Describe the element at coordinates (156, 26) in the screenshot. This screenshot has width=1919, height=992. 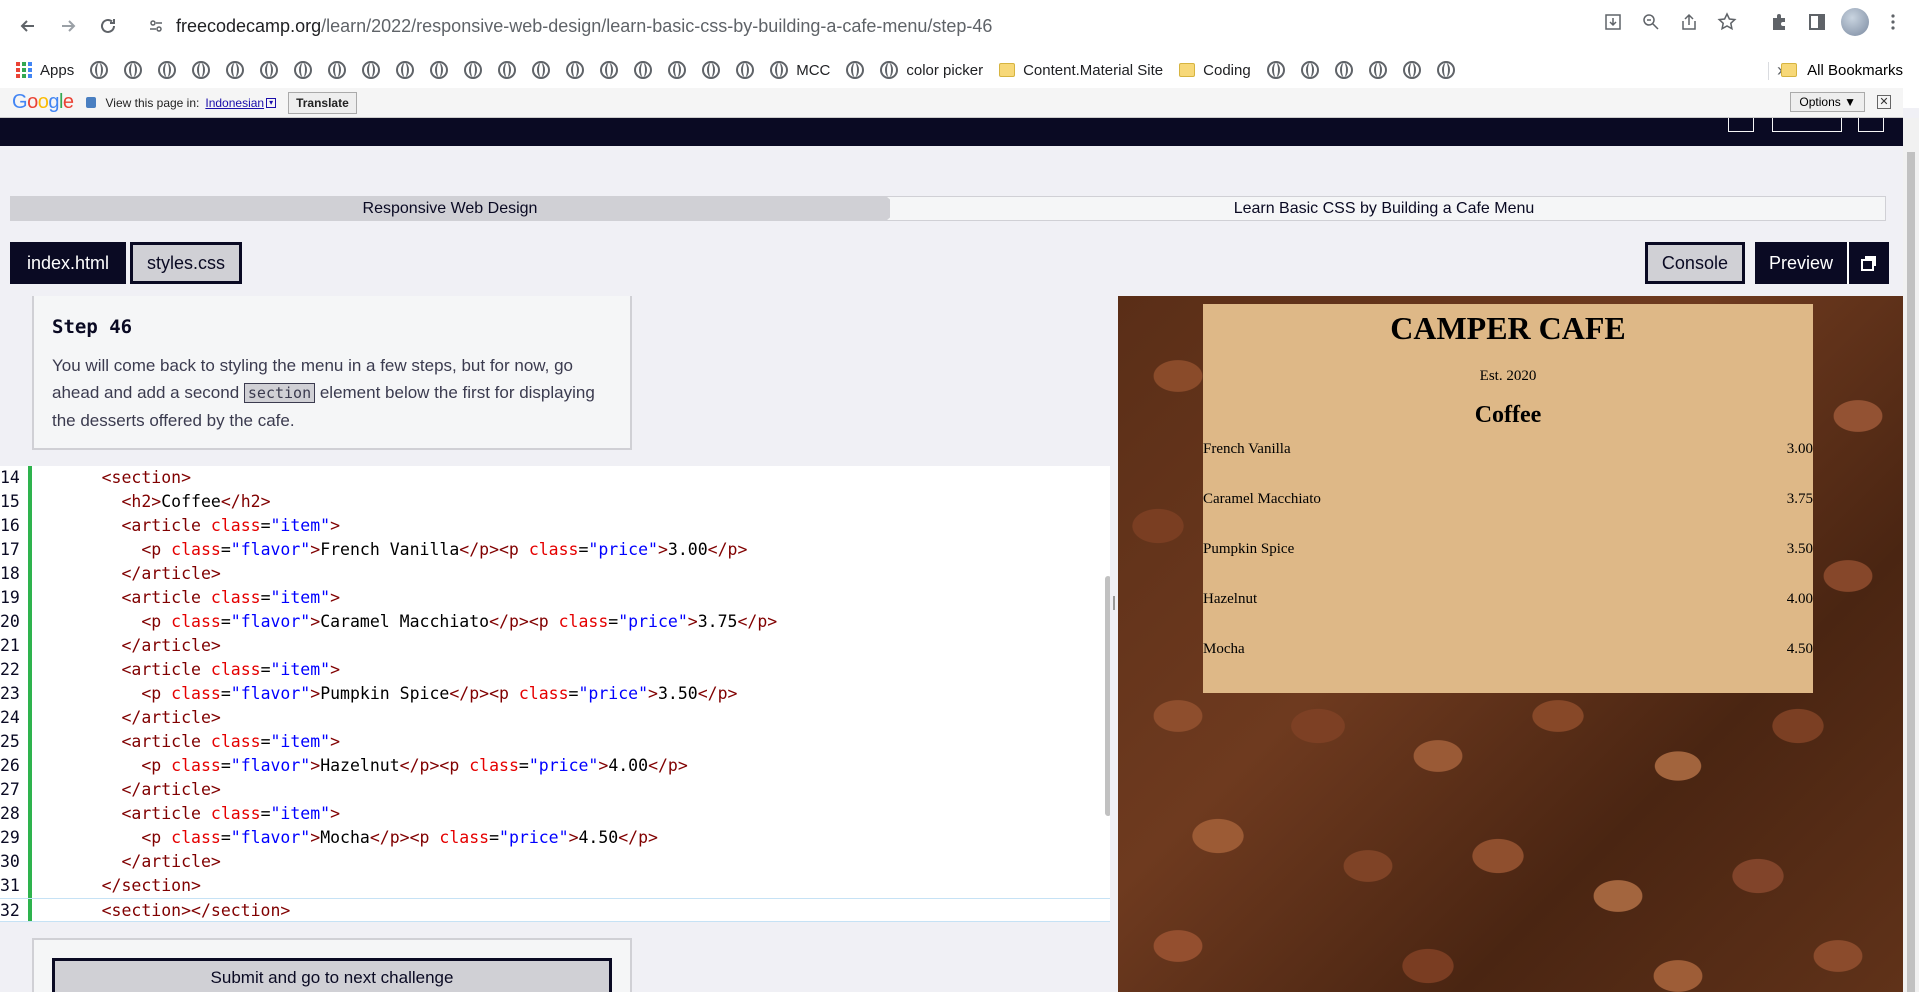
I see `site-info-icon` at that location.